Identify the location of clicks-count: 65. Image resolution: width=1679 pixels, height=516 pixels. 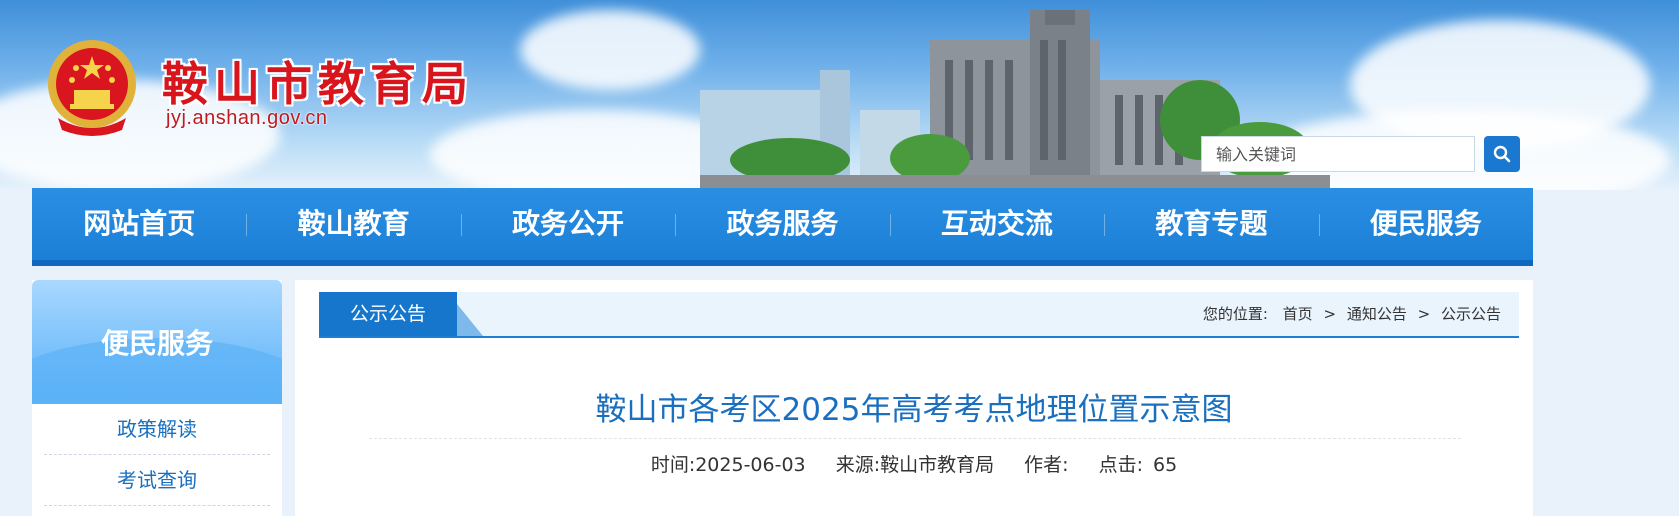
(1165, 465).